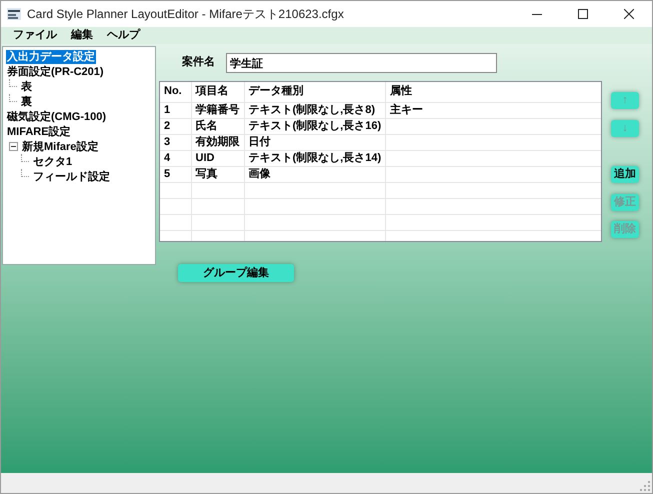  I want to click on maximize-icon, so click(583, 14).